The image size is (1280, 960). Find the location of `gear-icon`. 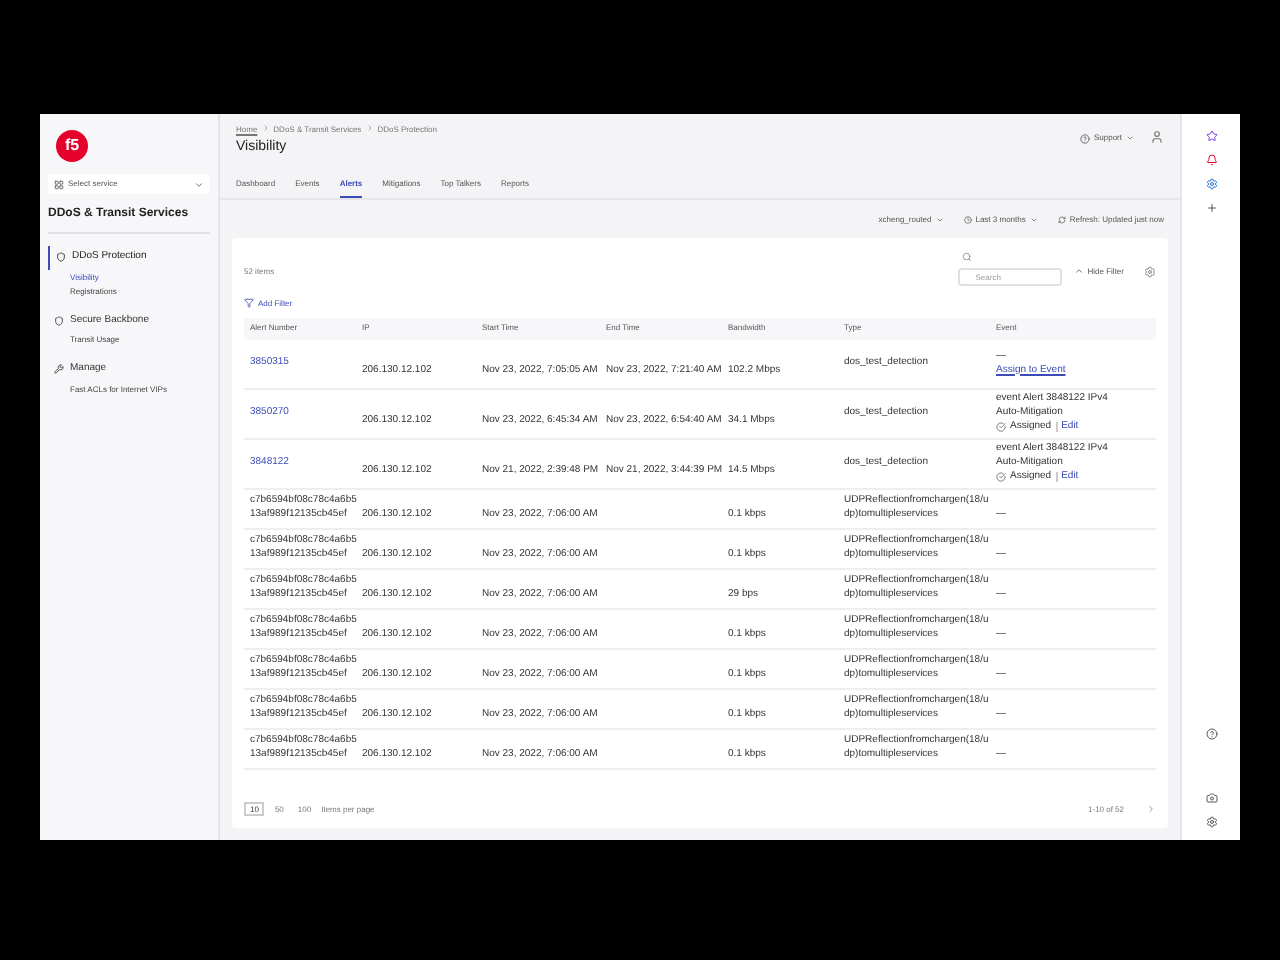

gear-icon is located at coordinates (1211, 184).